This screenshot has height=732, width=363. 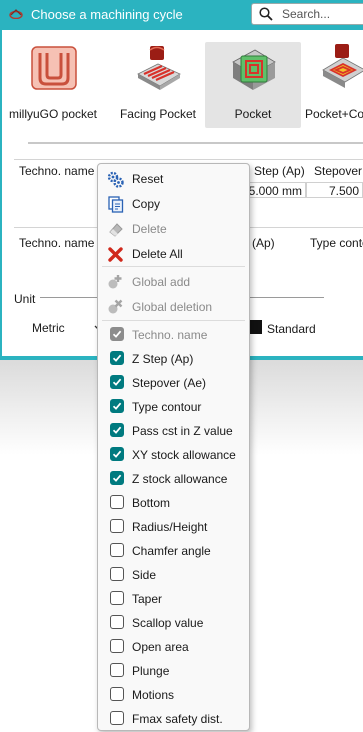 What do you see at coordinates (159, 68) in the screenshot?
I see `facing-pocket-icon` at bounding box center [159, 68].